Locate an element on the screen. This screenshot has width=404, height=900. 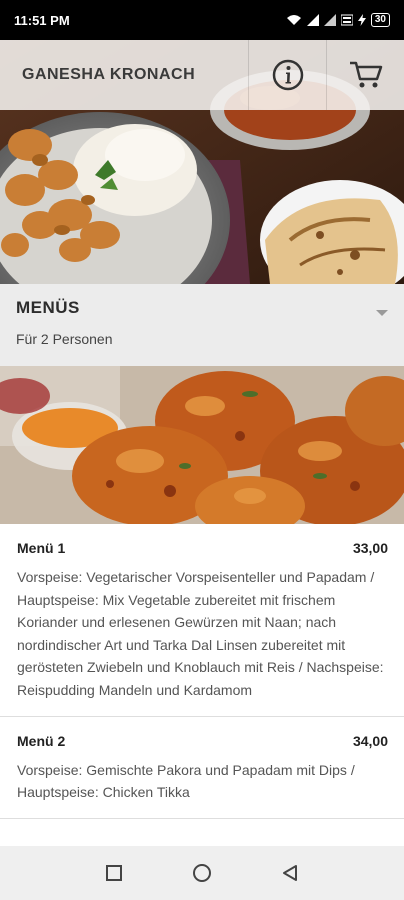
circle-icon is located at coordinates (202, 873).